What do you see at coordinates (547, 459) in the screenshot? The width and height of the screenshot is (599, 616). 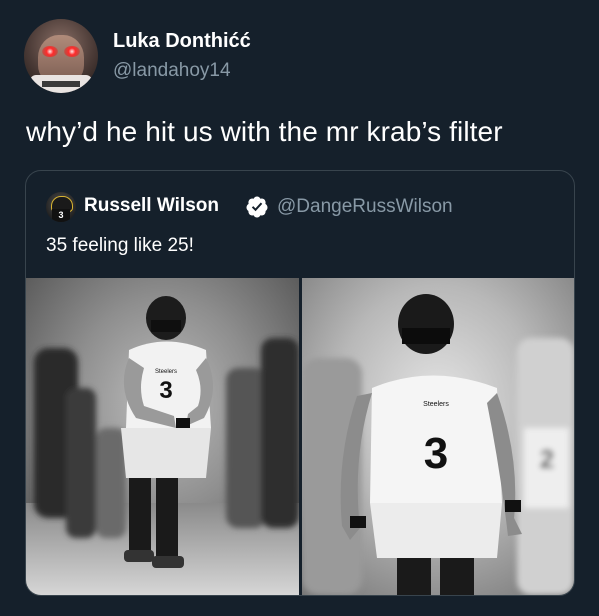 I see `svg-text: 2` at bounding box center [547, 459].